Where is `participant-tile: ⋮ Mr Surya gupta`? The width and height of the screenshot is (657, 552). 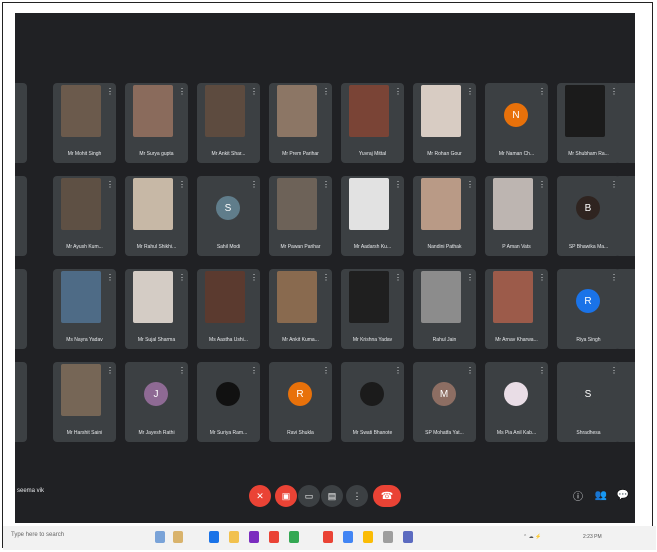
participant-tile: ⋮ Mr Surya gupta is located at coordinates (156, 123).